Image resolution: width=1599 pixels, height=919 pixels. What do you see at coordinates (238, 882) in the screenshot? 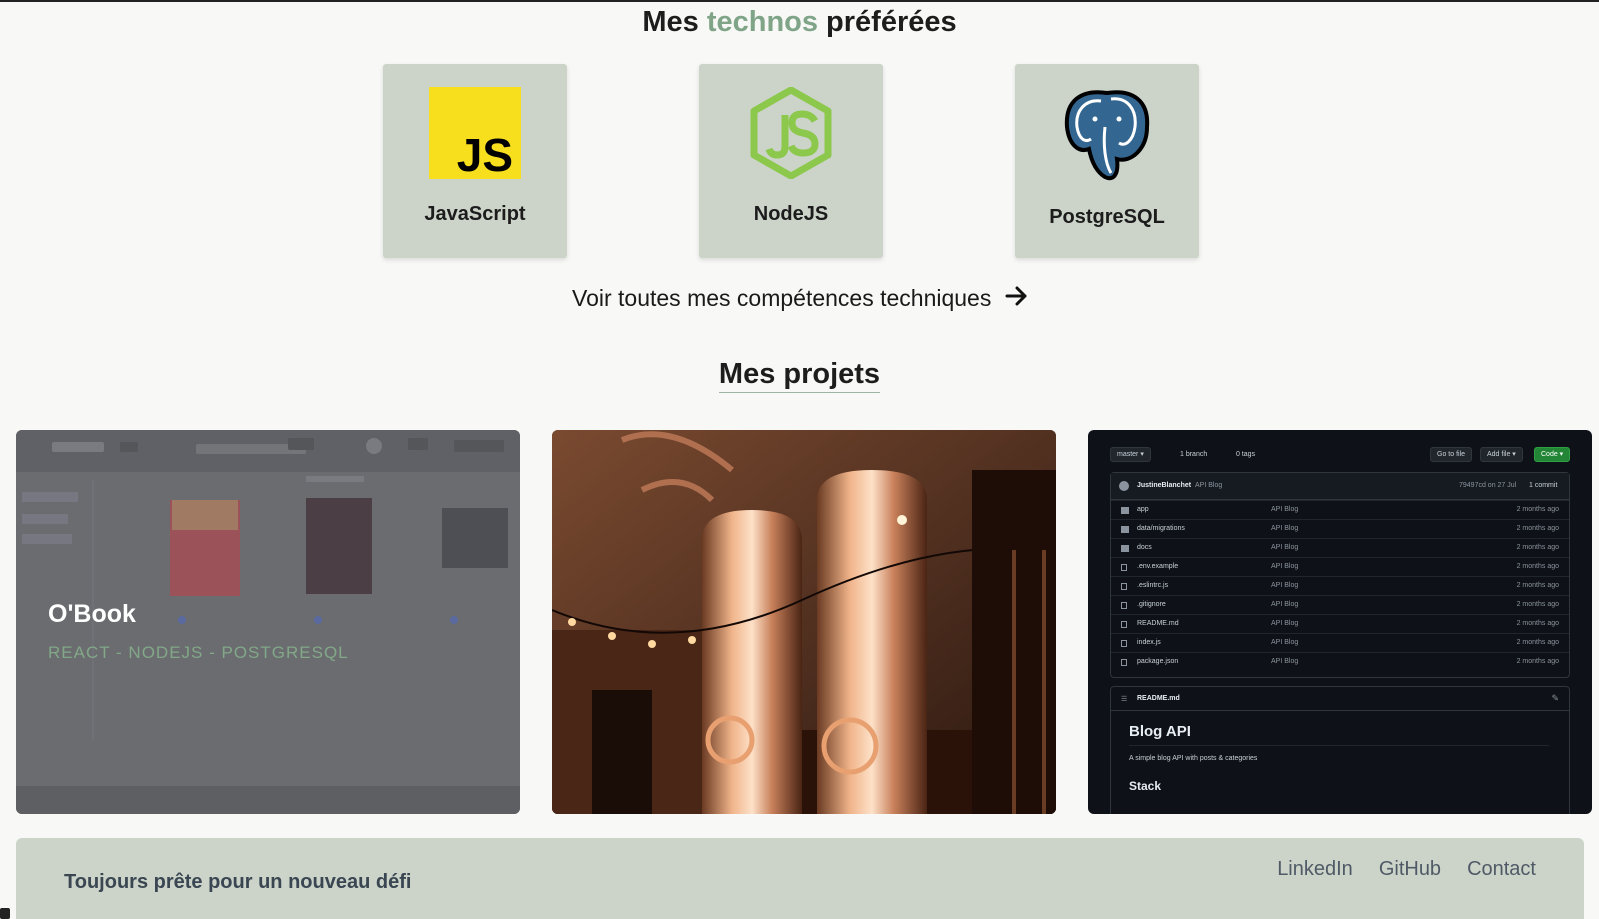
I see `footer-tagline: Toujours prête pour un nouveau défi` at bounding box center [238, 882].